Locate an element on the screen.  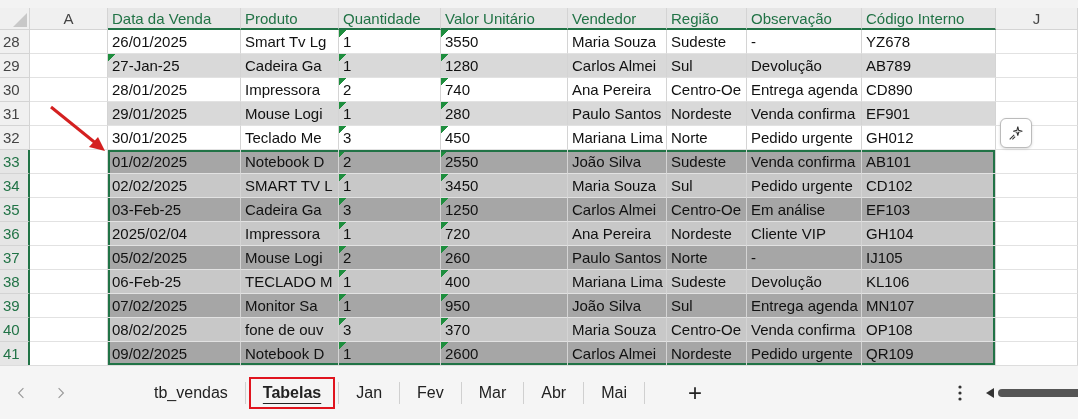
table-cell: 260 is located at coordinates (504, 258).